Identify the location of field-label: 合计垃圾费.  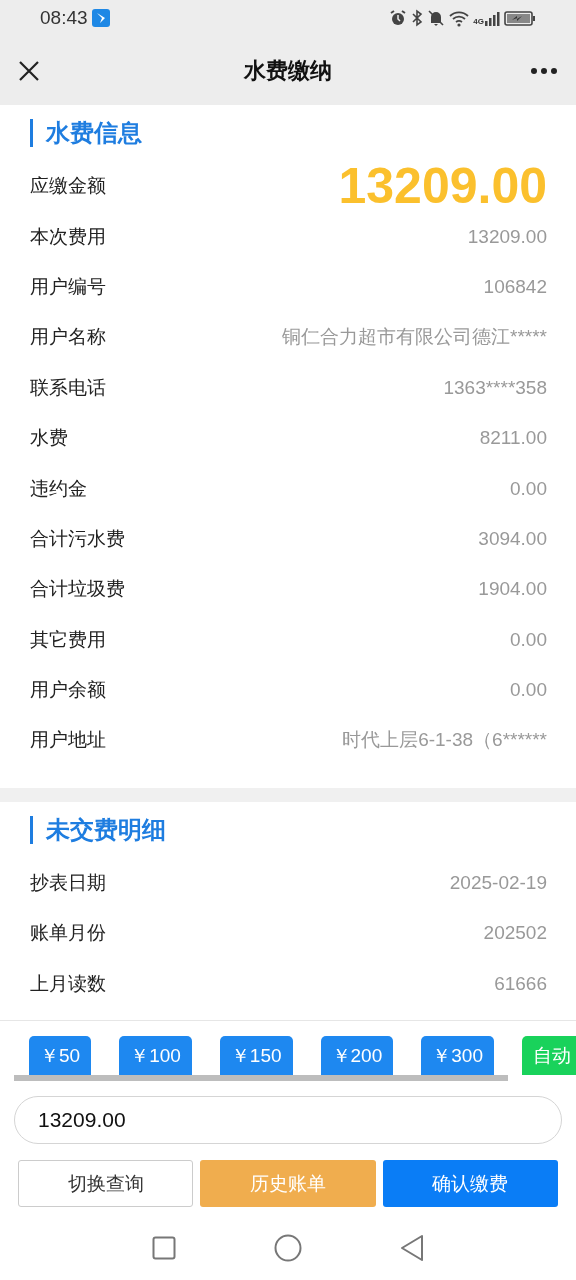
(77, 589).